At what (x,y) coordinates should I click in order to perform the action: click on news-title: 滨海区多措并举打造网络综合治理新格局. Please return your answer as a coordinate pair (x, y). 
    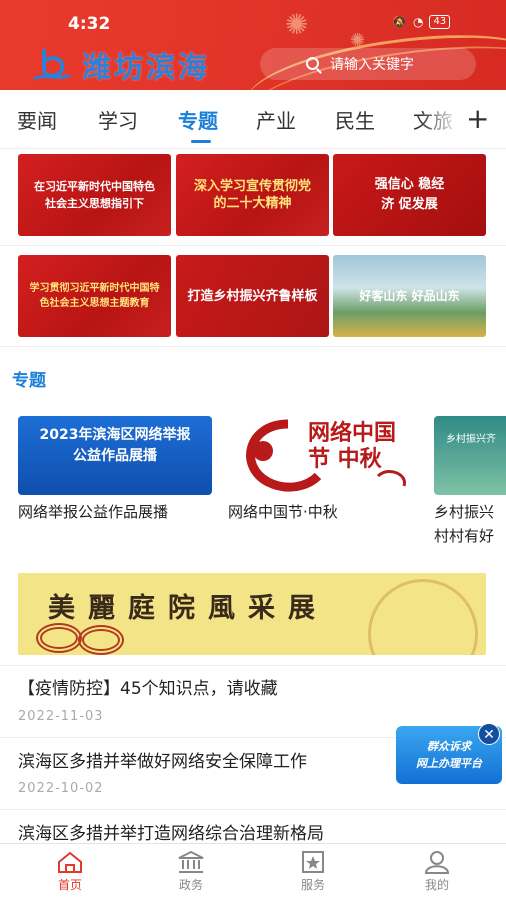
    Looking at the image, I should click on (171, 831).